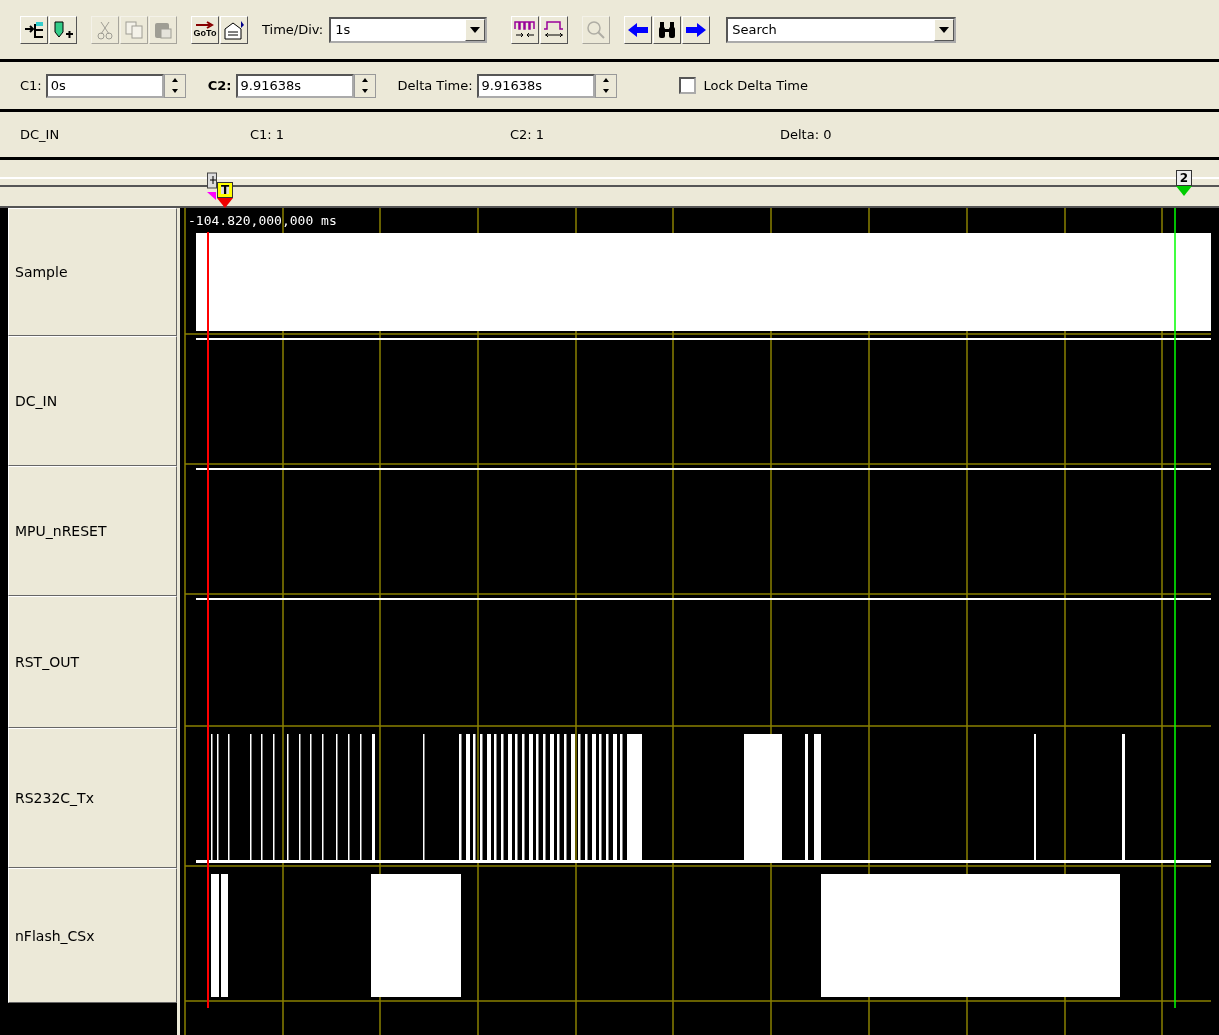 The image size is (1219, 1035). I want to click on c2-value: C2: 1, so click(528, 134).